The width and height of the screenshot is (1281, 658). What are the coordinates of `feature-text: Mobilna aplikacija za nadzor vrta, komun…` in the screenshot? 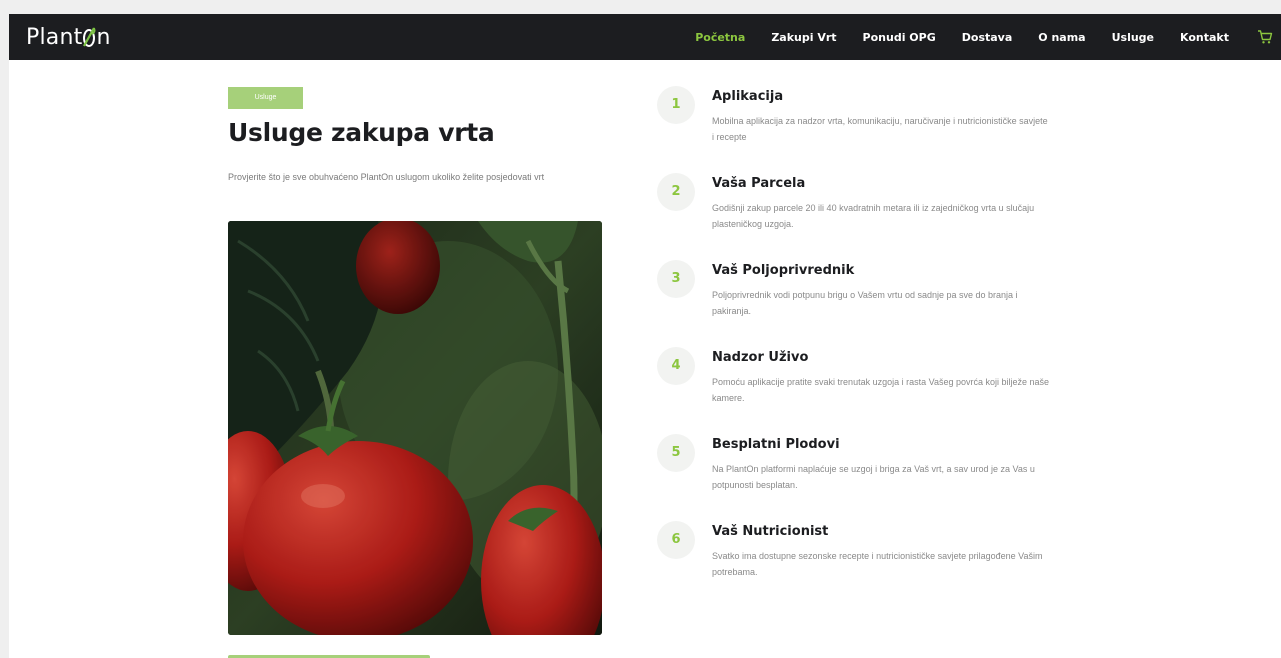 It's located at (880, 129).